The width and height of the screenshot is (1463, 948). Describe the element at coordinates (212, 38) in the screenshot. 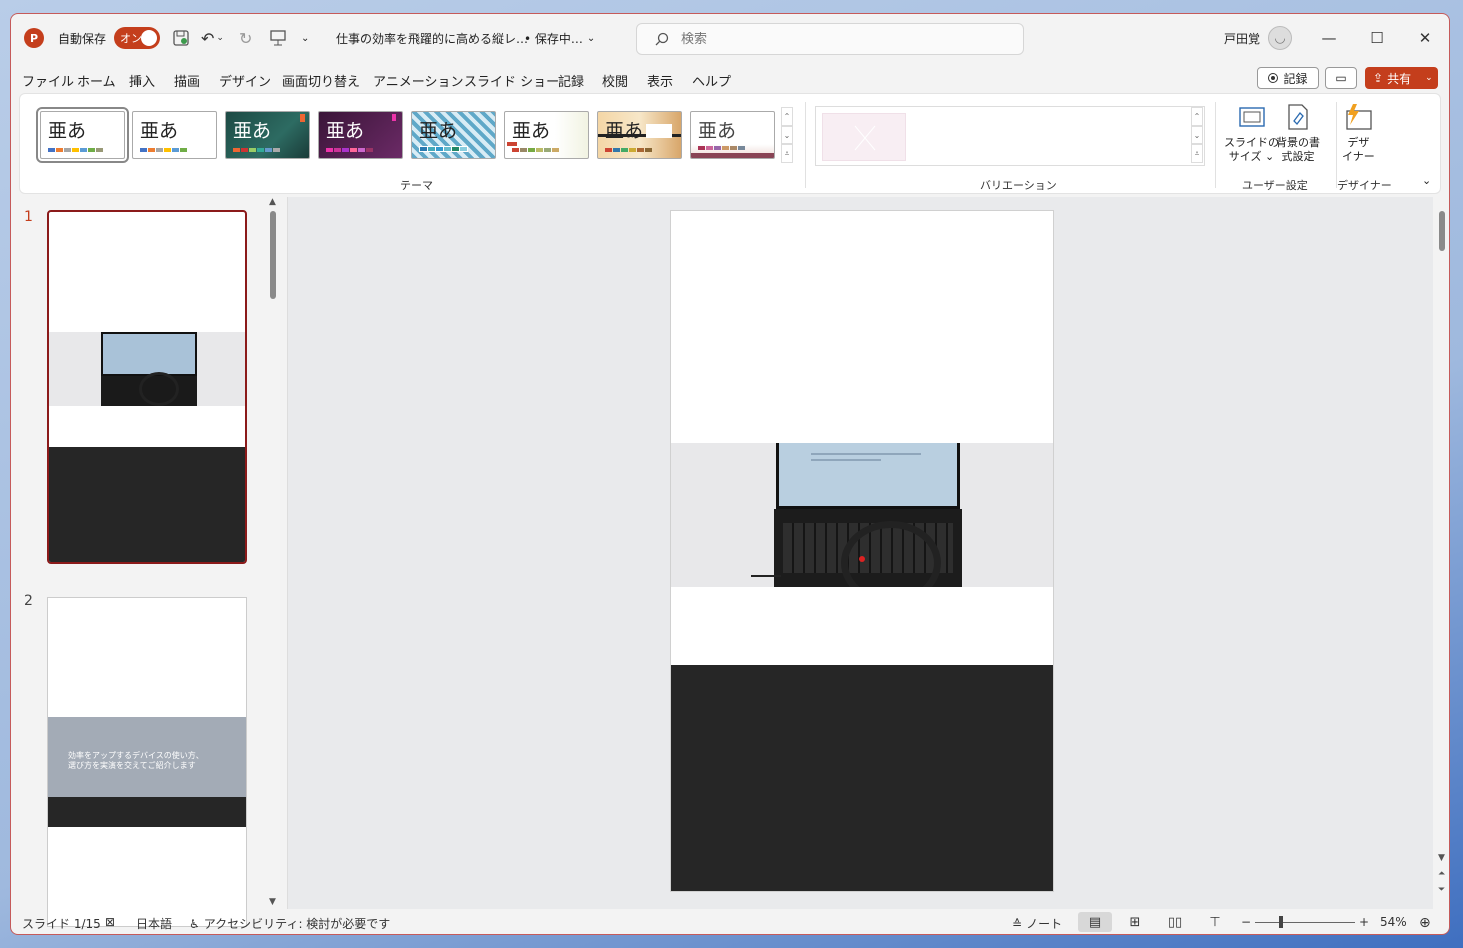

I see `undo-icon: ↶ ⌄` at that location.